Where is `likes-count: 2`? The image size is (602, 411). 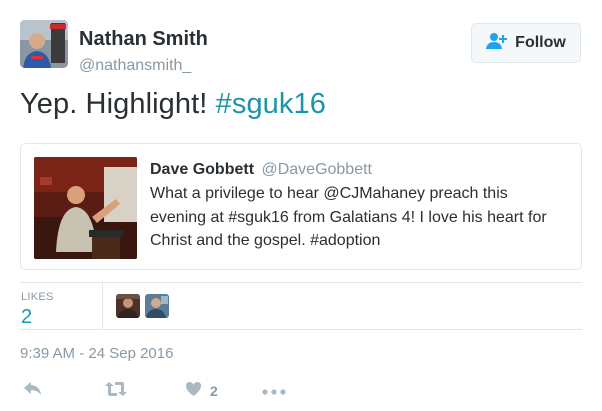 likes-count: 2 is located at coordinates (27, 317).